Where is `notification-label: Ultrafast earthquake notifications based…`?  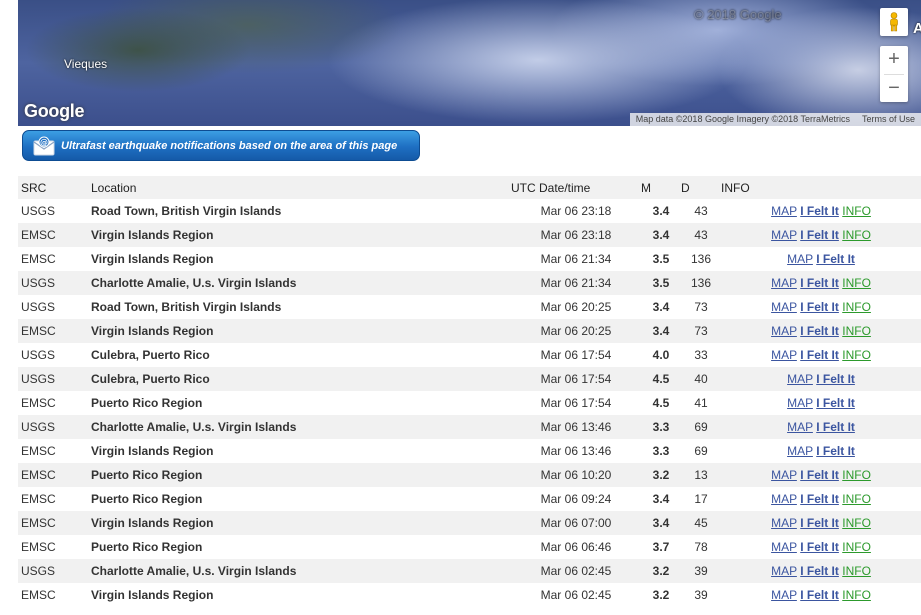
notification-label: Ultrafast earthquake notifications based… is located at coordinates (229, 145).